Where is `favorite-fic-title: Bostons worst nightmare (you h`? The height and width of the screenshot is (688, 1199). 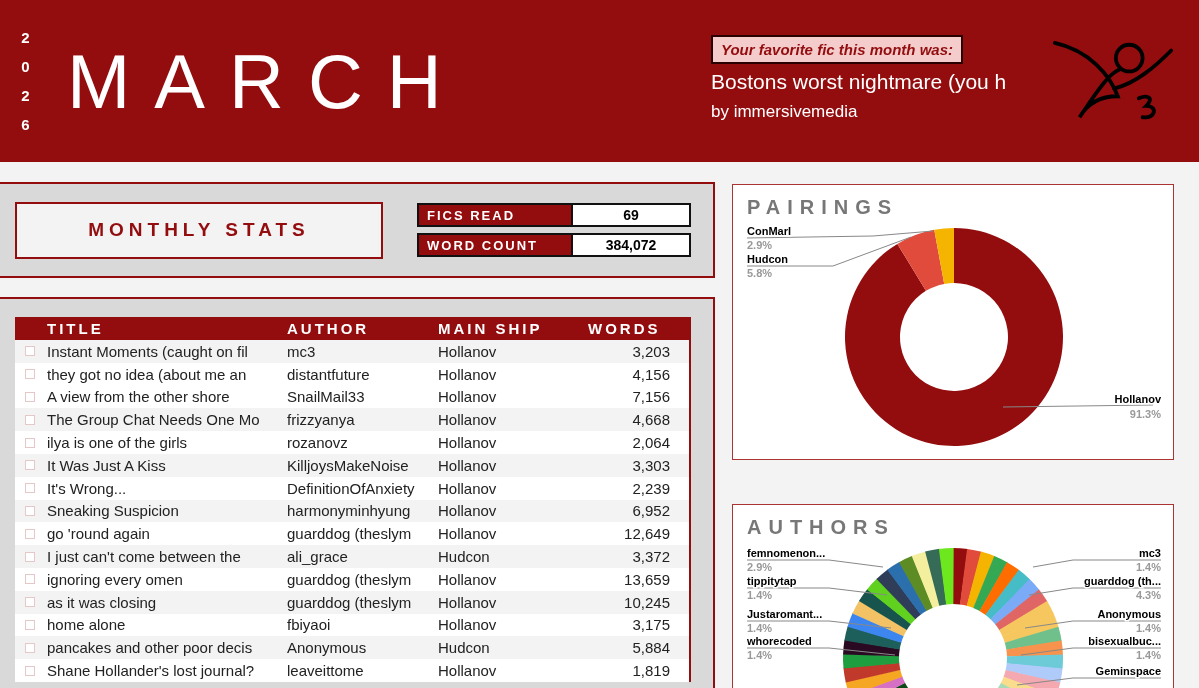
favorite-fic-title: Bostons worst nightmare (you h is located at coordinates (859, 81).